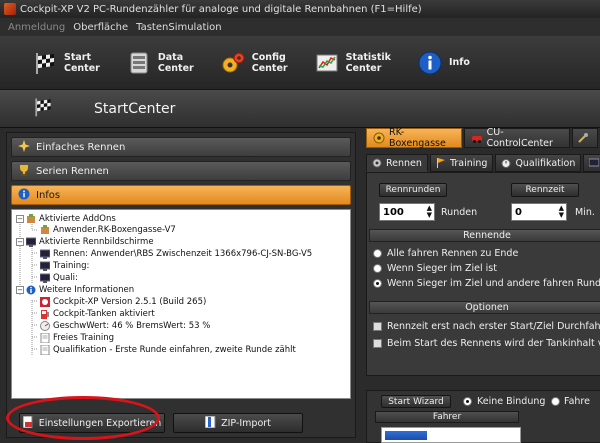 Image resolution: width=600 pixels, height=443 pixels. I want to click on fuel-icon, so click(45, 314).